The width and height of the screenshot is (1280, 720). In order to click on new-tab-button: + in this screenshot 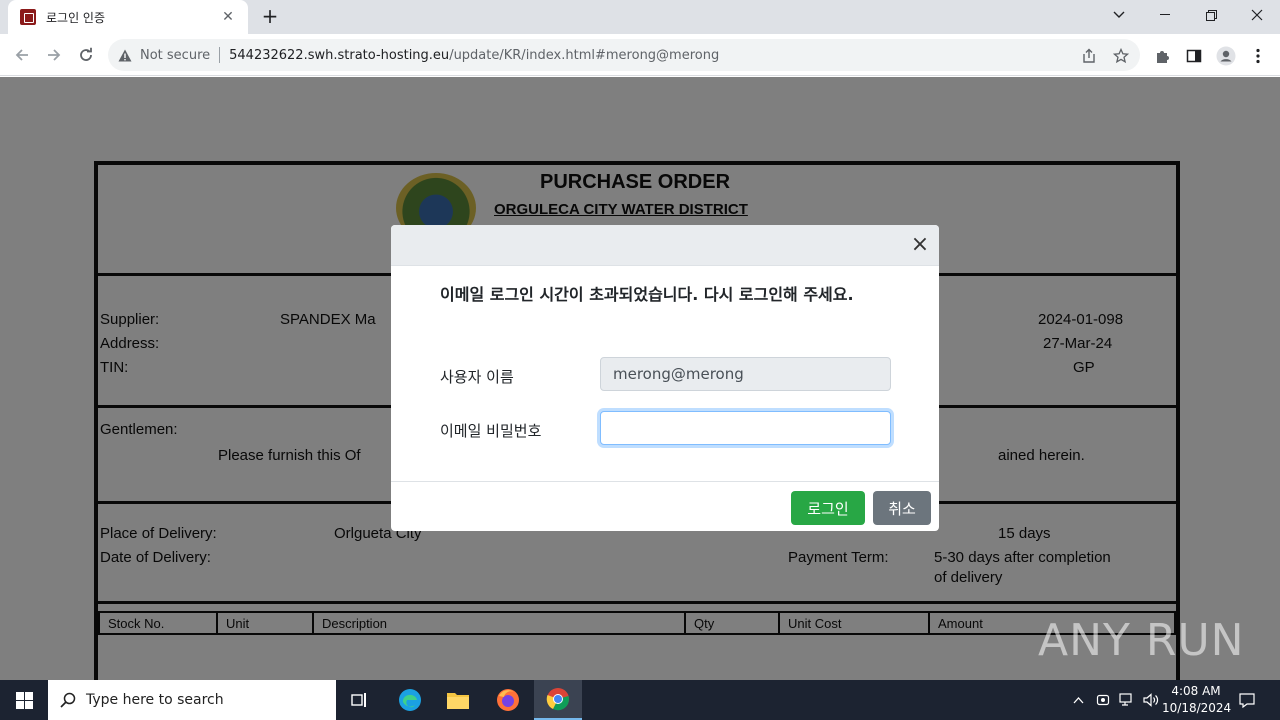, I will do `click(270, 17)`.